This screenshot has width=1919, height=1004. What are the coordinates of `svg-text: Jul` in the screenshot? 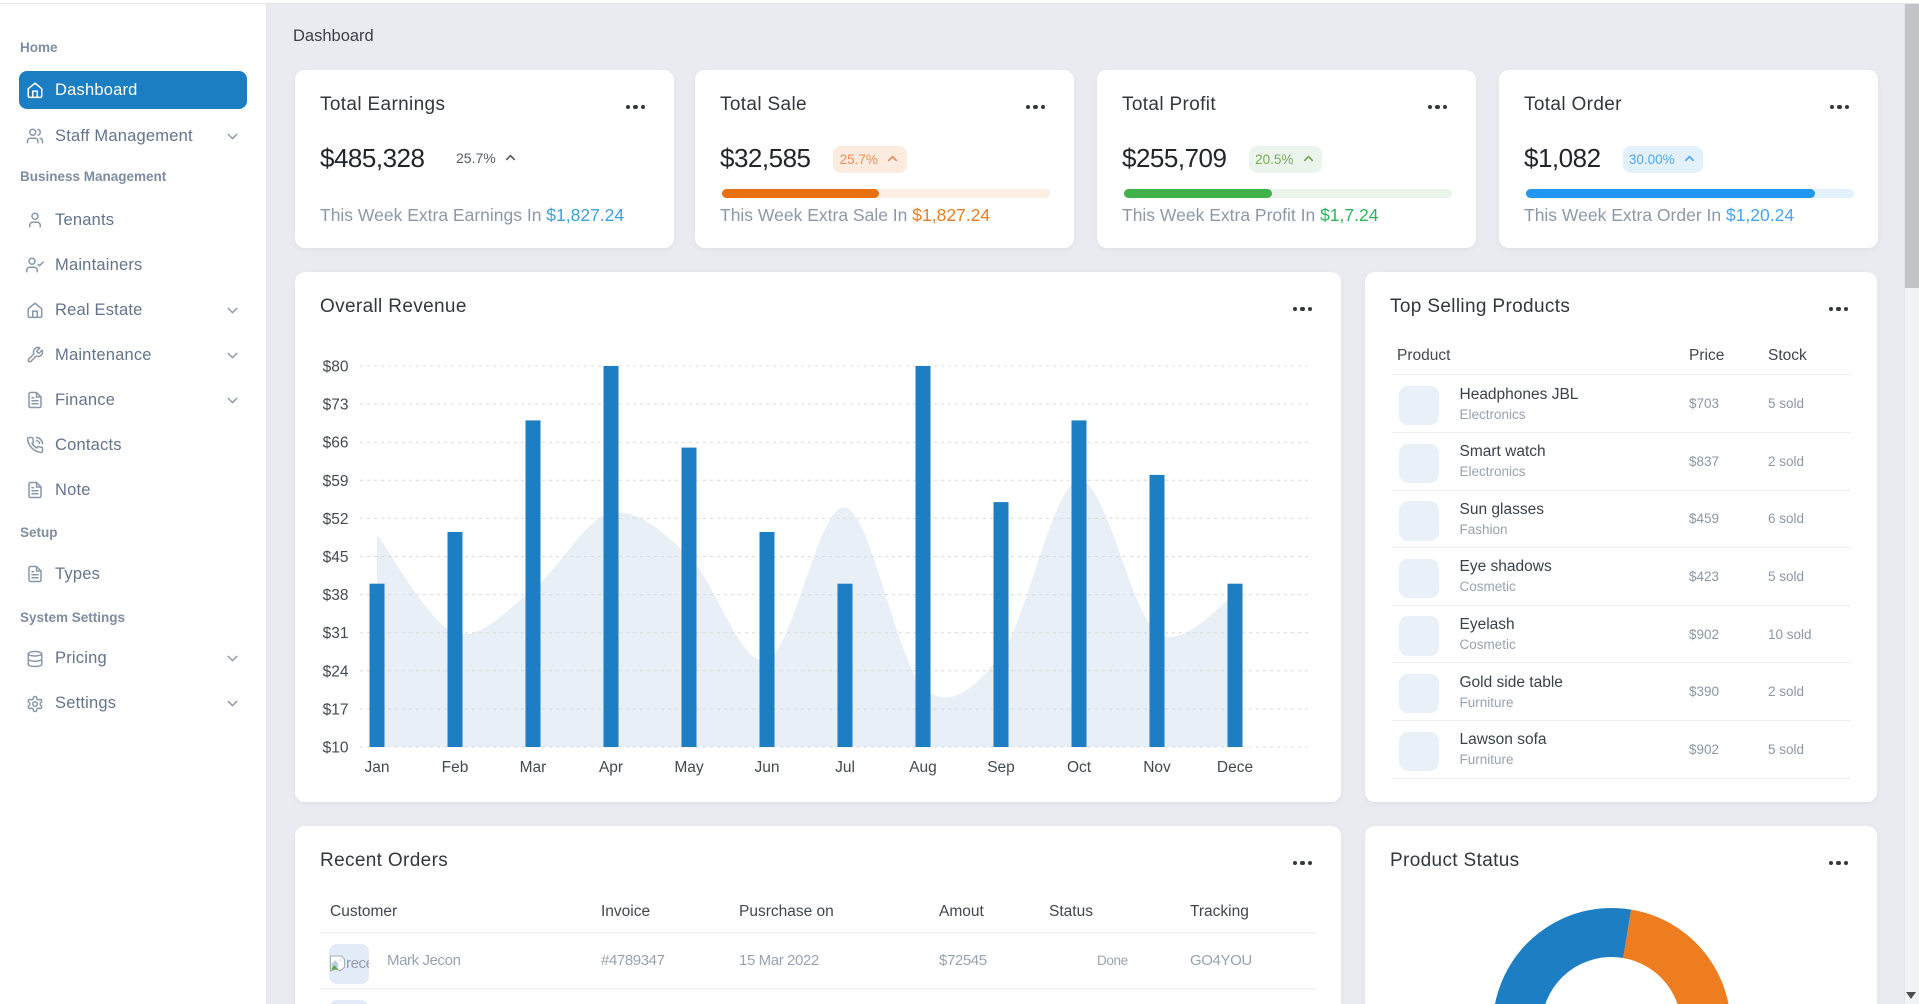 It's located at (845, 767).